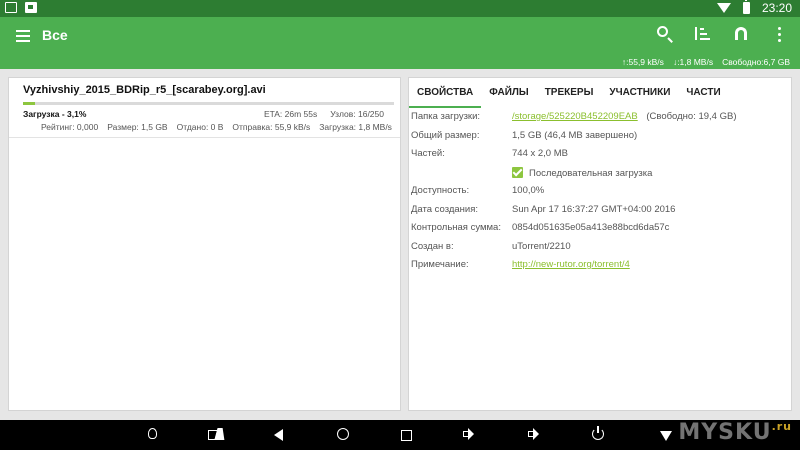 This screenshot has width=800, height=450. I want to click on folder-label: Папка загрузки:, so click(446, 116).